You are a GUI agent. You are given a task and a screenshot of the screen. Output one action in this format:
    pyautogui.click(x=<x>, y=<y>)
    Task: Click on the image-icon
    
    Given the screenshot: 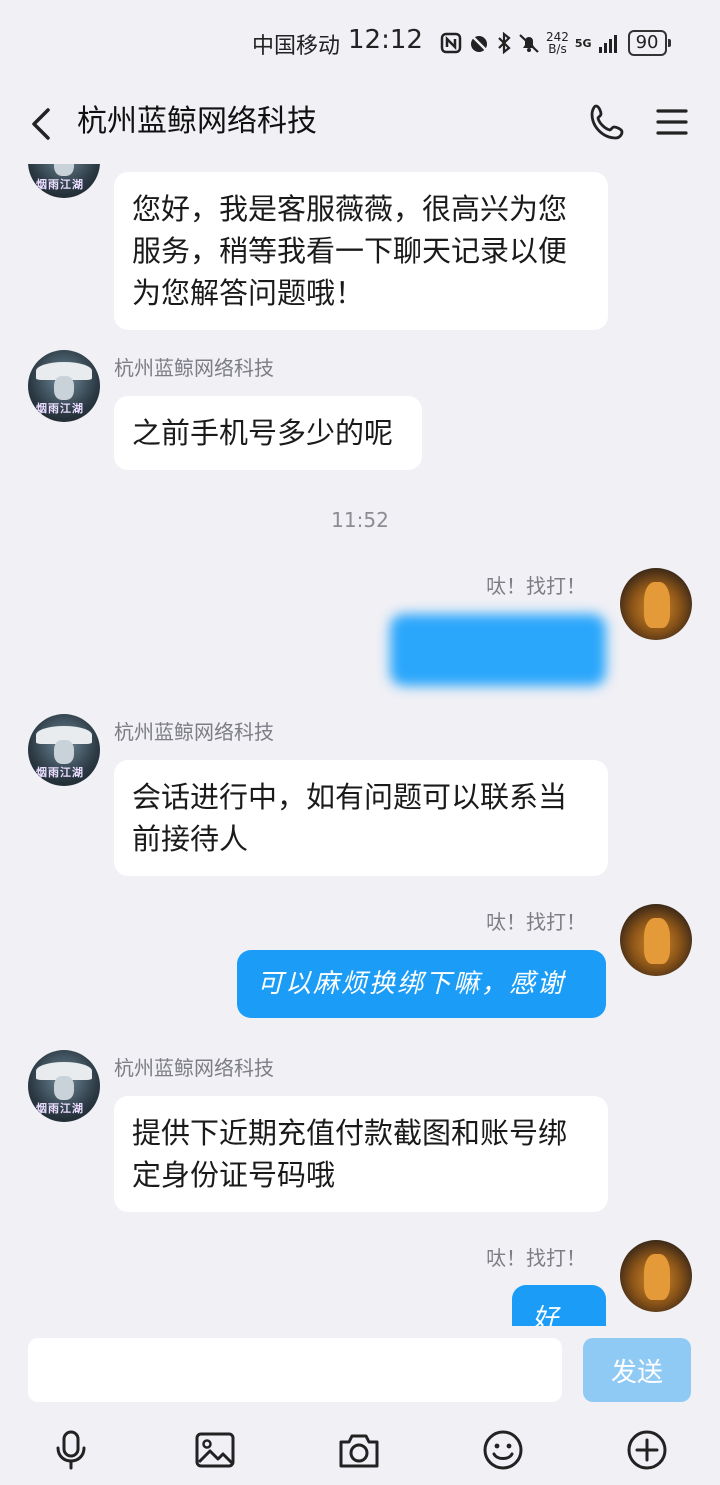 What is the action you would take?
    pyautogui.click(x=215, y=1450)
    